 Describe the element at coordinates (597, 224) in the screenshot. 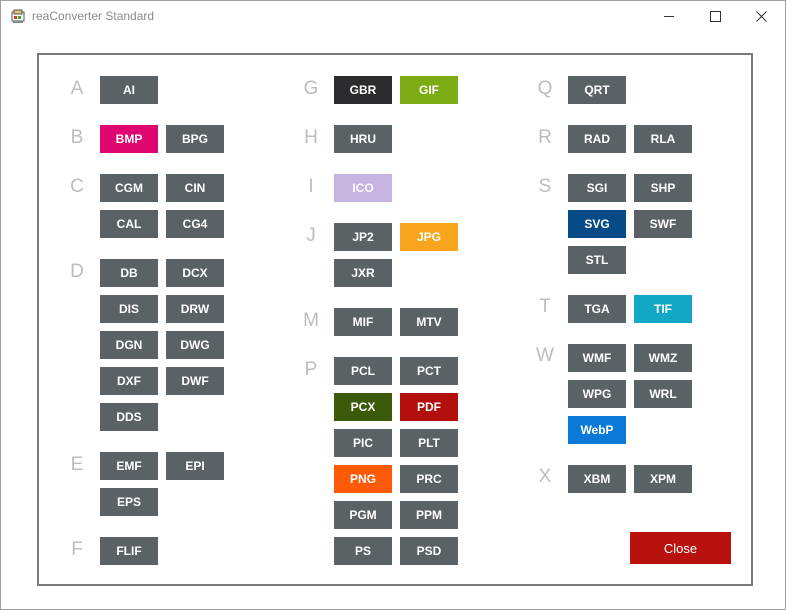

I see `format-svg: SVG` at that location.